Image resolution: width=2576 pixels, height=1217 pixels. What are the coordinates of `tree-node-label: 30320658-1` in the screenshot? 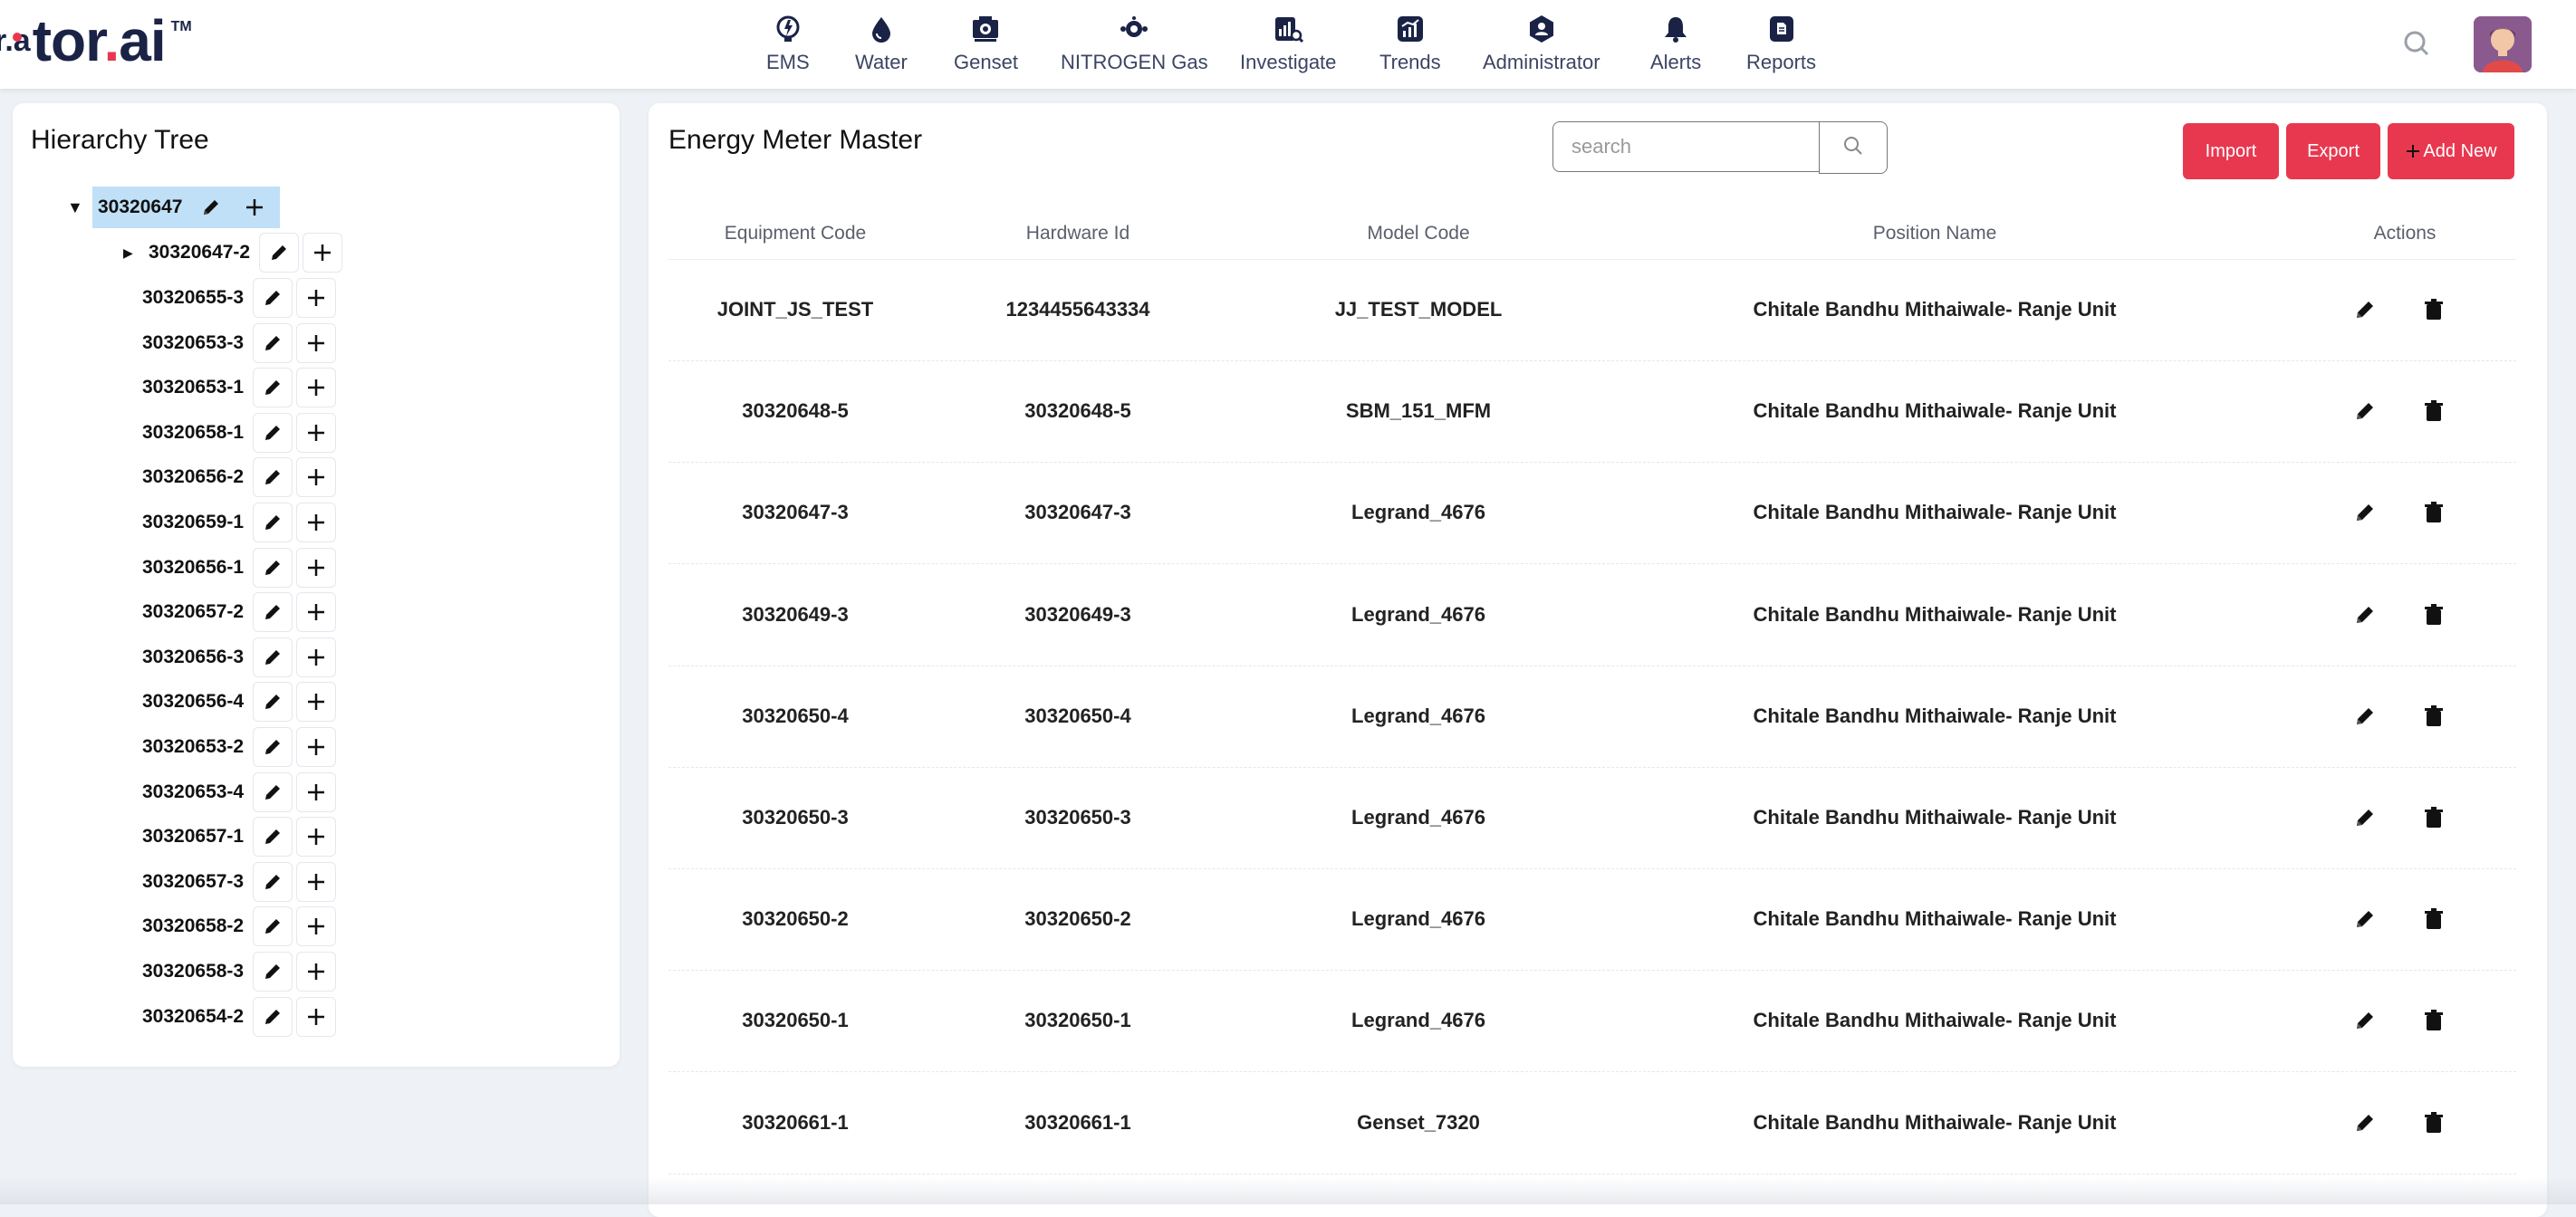 It's located at (193, 433).